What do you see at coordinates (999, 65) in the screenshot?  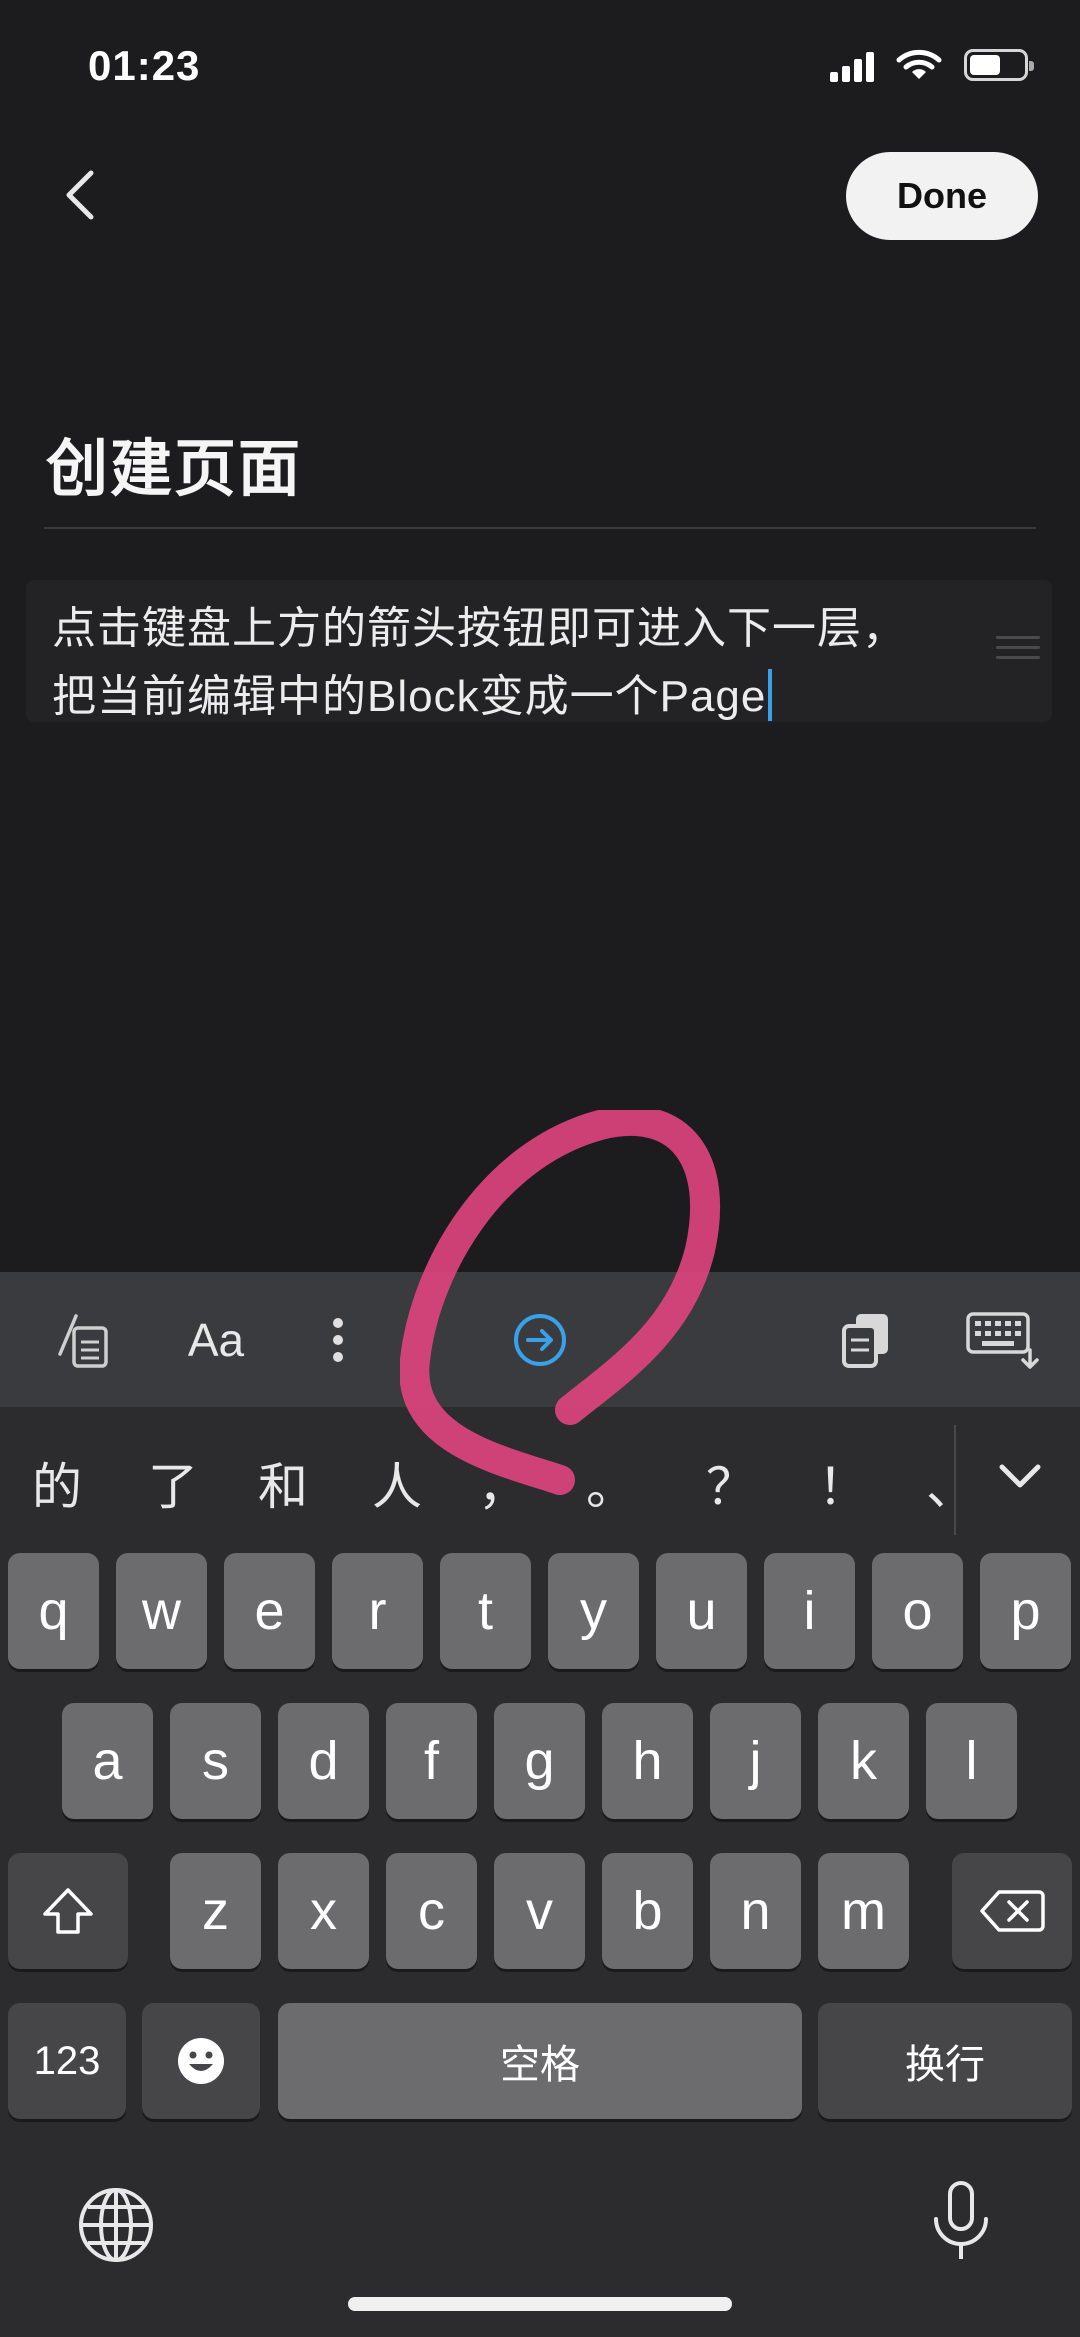 I see `battery-icon` at bounding box center [999, 65].